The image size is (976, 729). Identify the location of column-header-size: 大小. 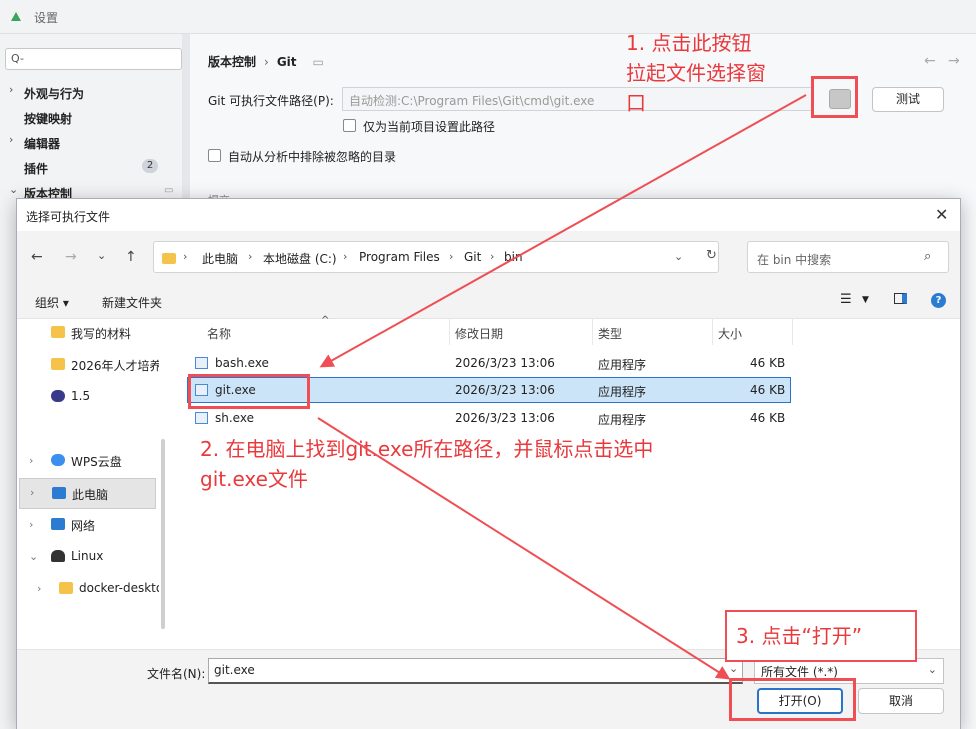
(730, 333).